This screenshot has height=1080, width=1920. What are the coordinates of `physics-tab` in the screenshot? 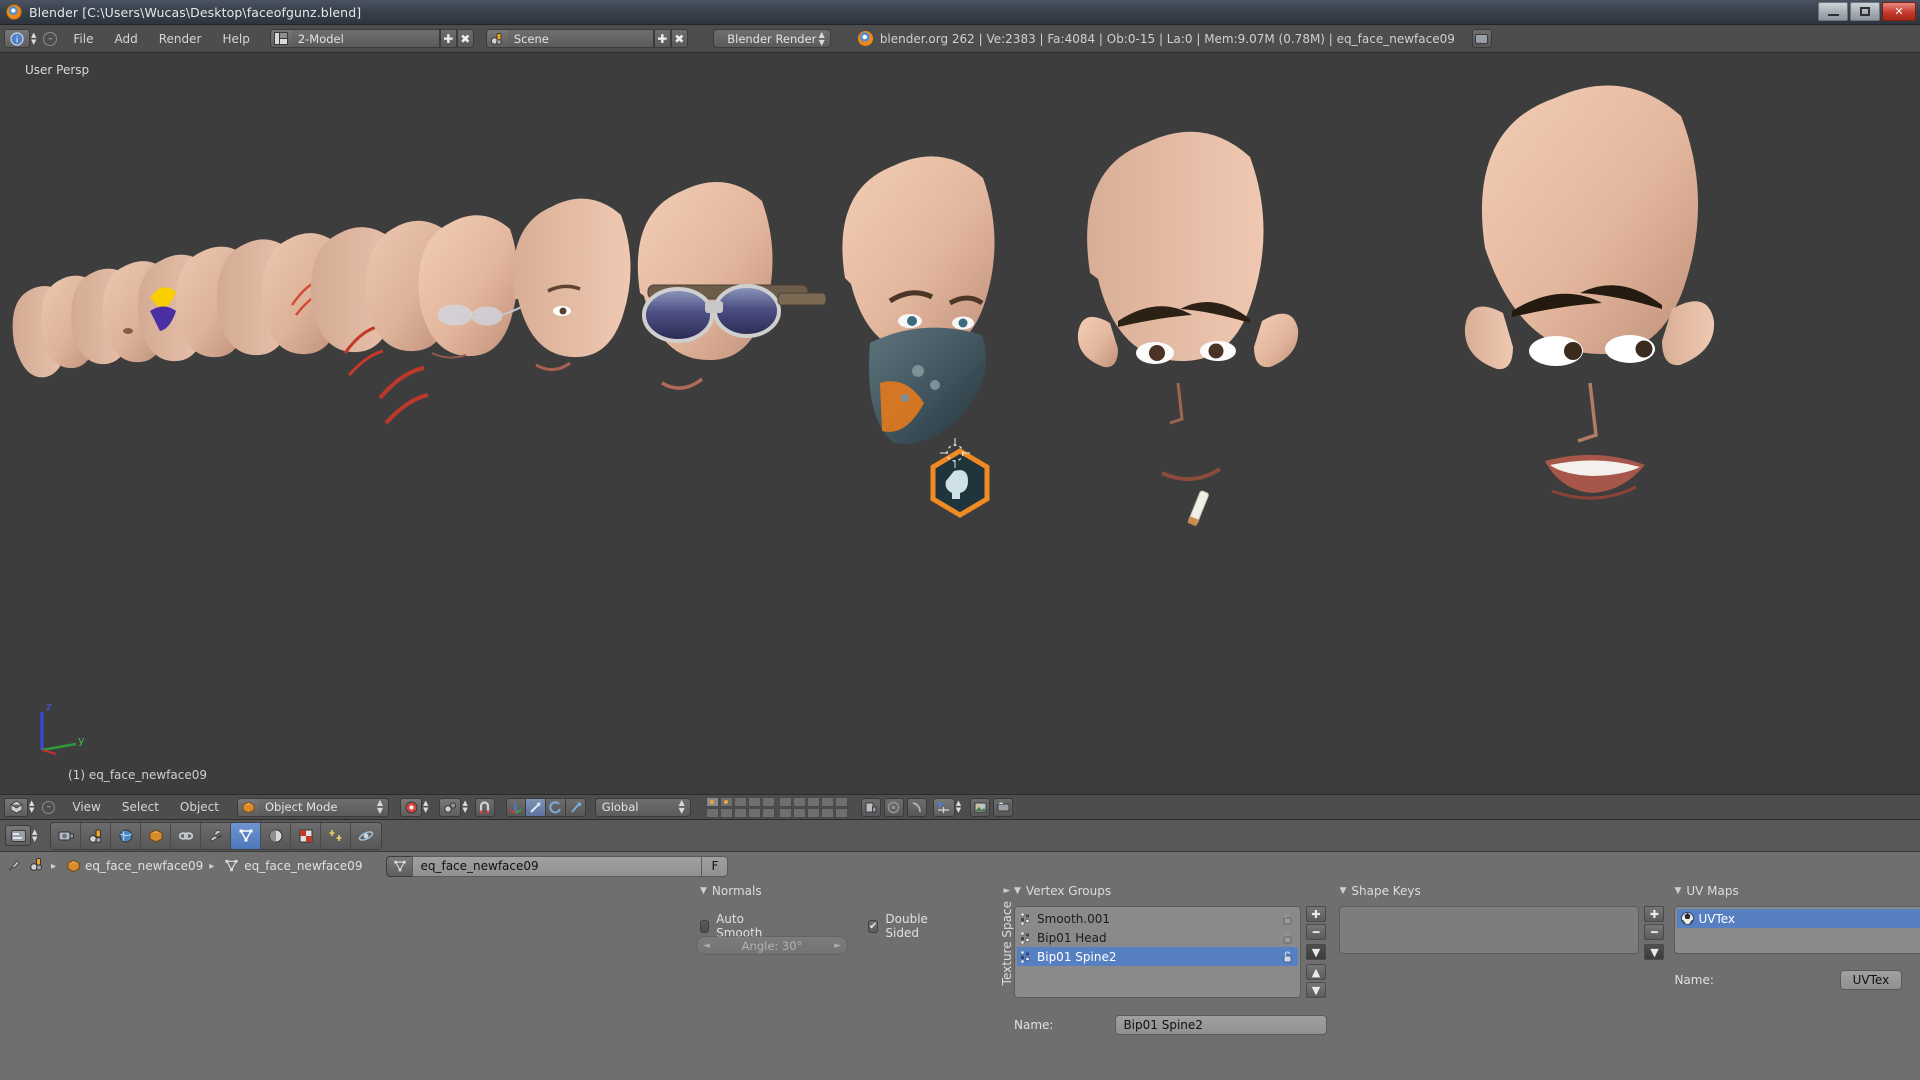 It's located at (366, 835).